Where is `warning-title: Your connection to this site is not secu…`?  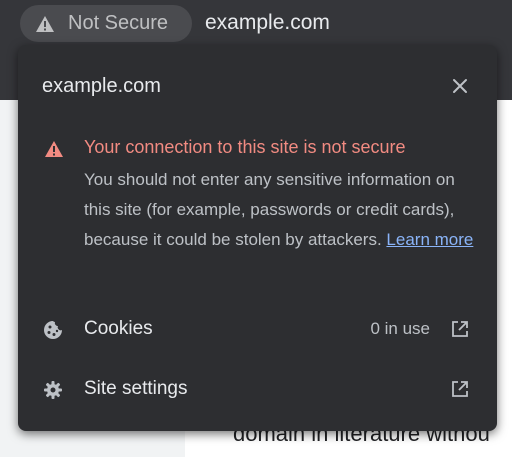 warning-title: Your connection to this site is not secu… is located at coordinates (245, 147).